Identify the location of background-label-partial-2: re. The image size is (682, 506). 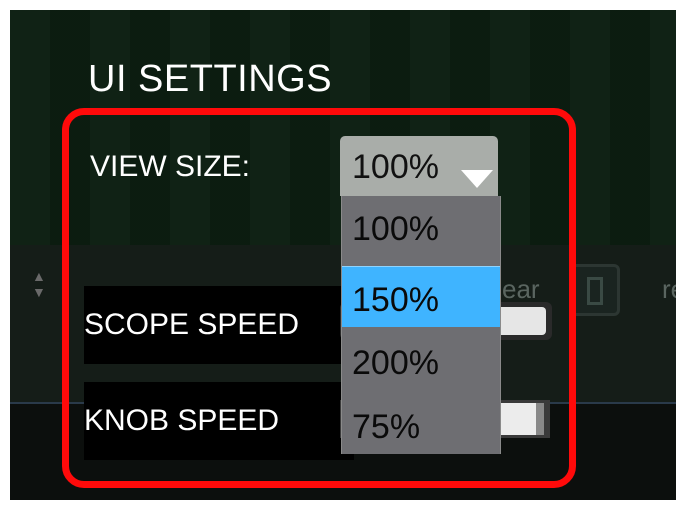
(669, 289).